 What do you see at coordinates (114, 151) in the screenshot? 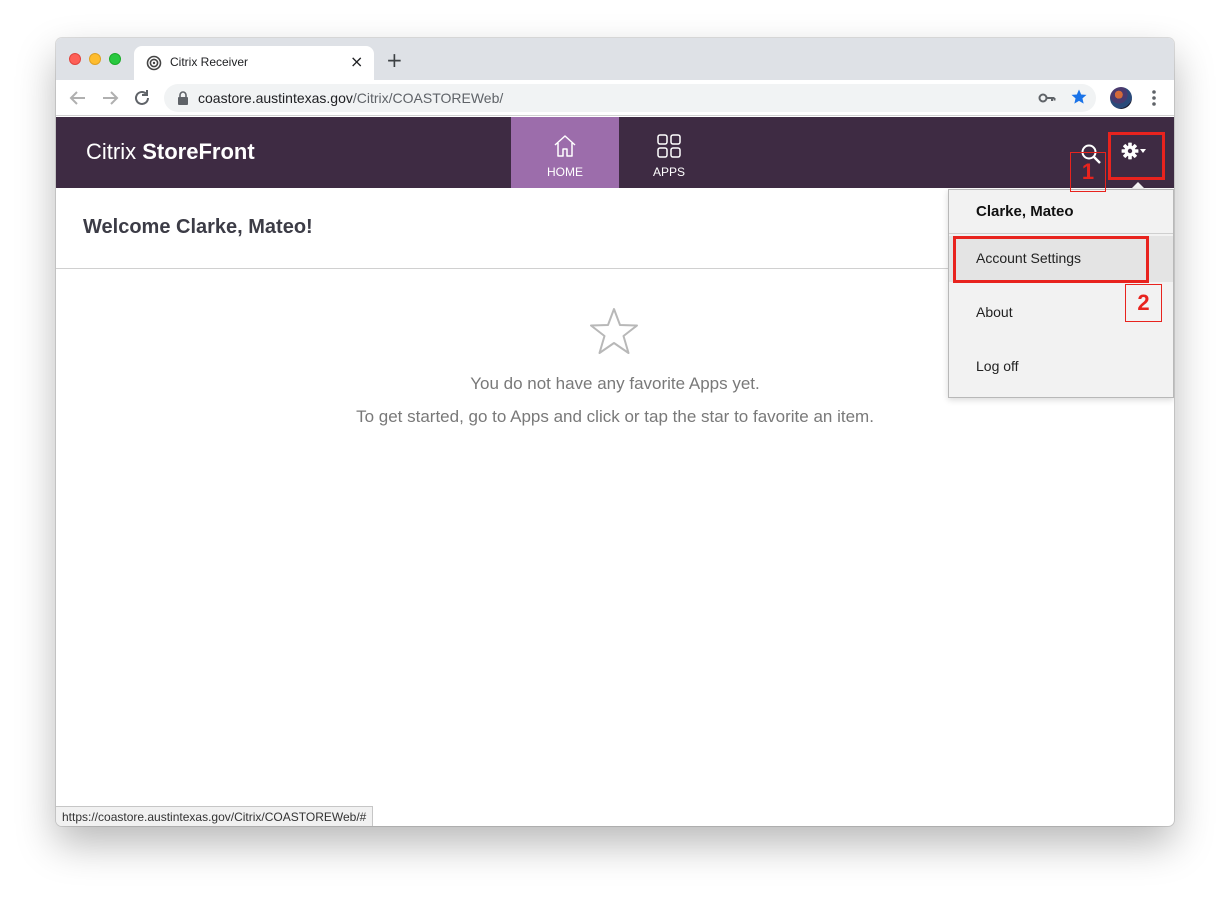
I see `logo-light-text: Citrix` at bounding box center [114, 151].